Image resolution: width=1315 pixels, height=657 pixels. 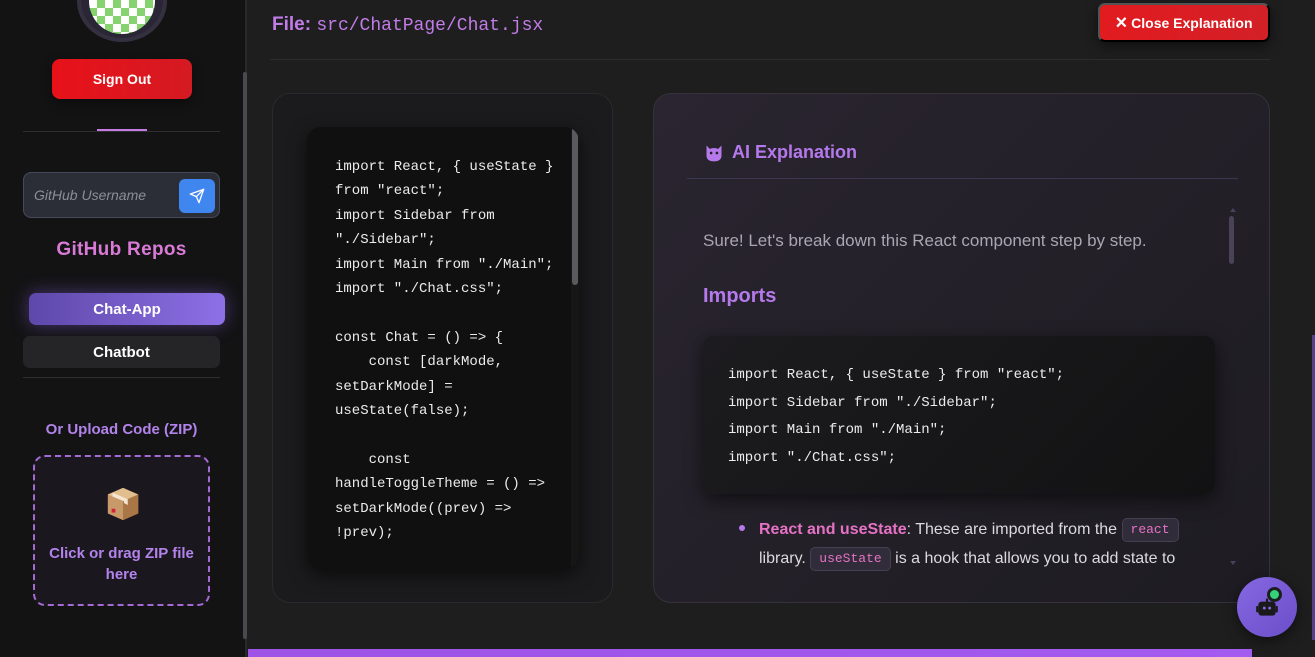 I want to click on close-icon: ×, so click(x=1121, y=22).